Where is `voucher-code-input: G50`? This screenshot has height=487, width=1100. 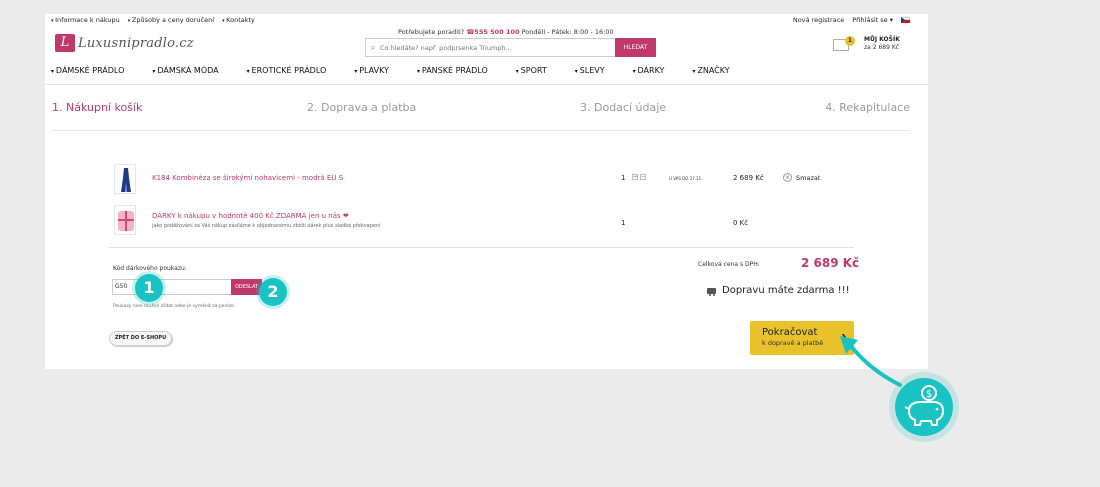
voucher-code-input: G50 is located at coordinates (172, 287).